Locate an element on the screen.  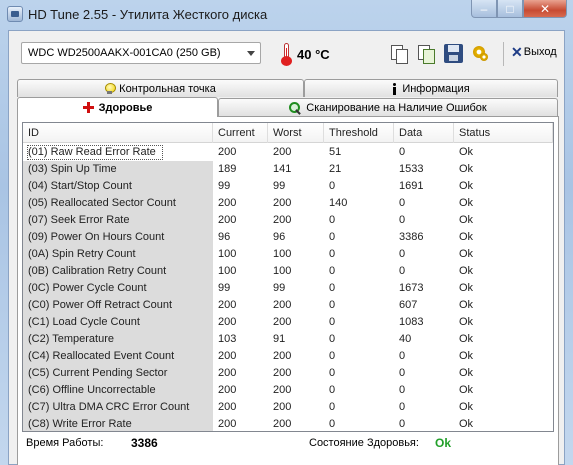
exit-button: ✕ Выход is located at coordinates (534, 52).